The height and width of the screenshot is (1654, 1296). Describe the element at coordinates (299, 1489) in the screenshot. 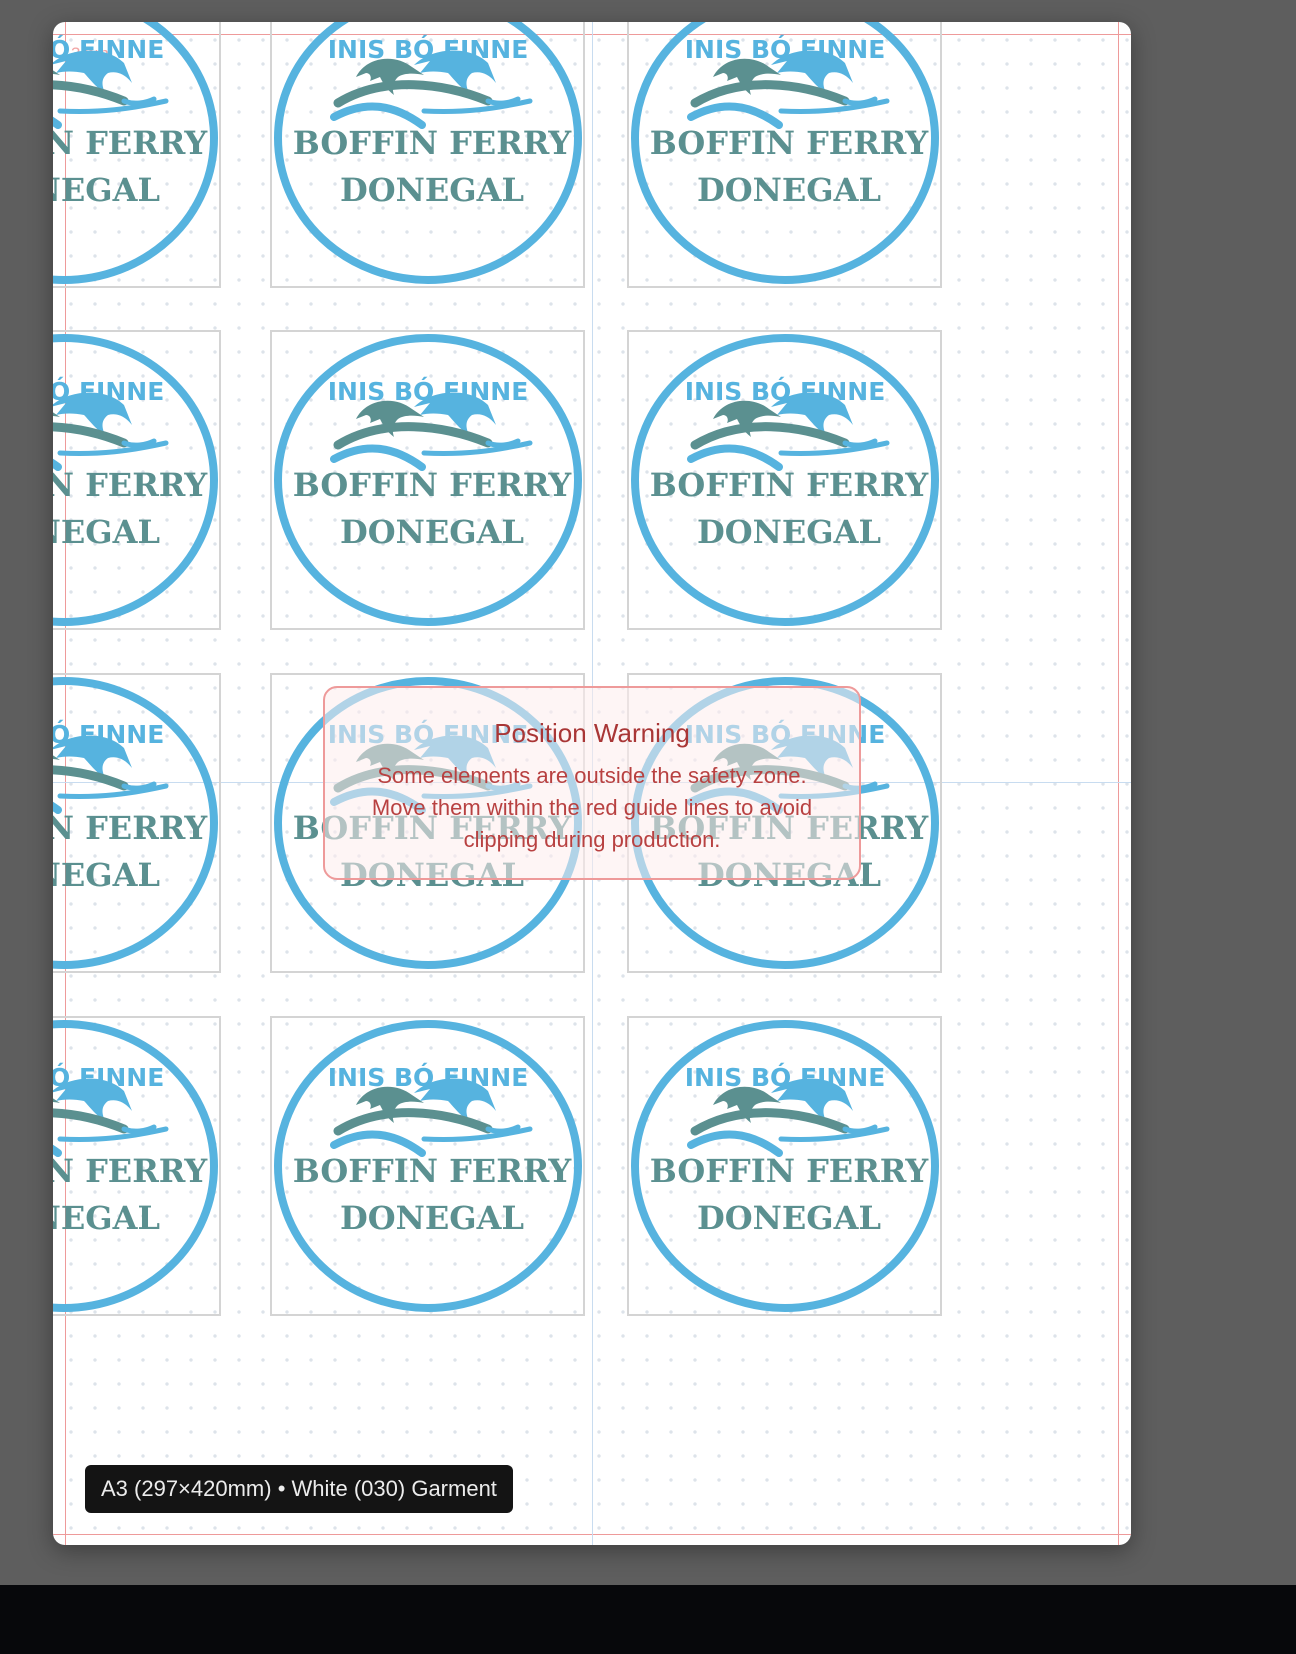

I see `canvas-info-label: A3 (297×420mm) • White (030) Garment` at that location.